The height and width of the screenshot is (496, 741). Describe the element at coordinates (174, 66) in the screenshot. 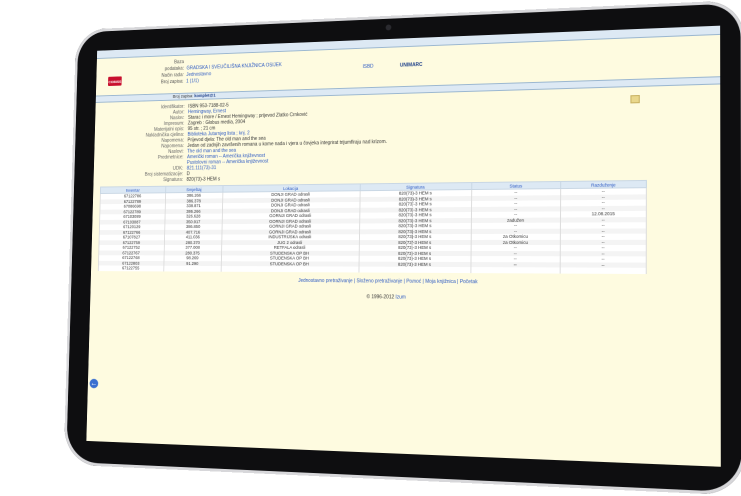

I see `header-info-key: Baza podataka:` at that location.